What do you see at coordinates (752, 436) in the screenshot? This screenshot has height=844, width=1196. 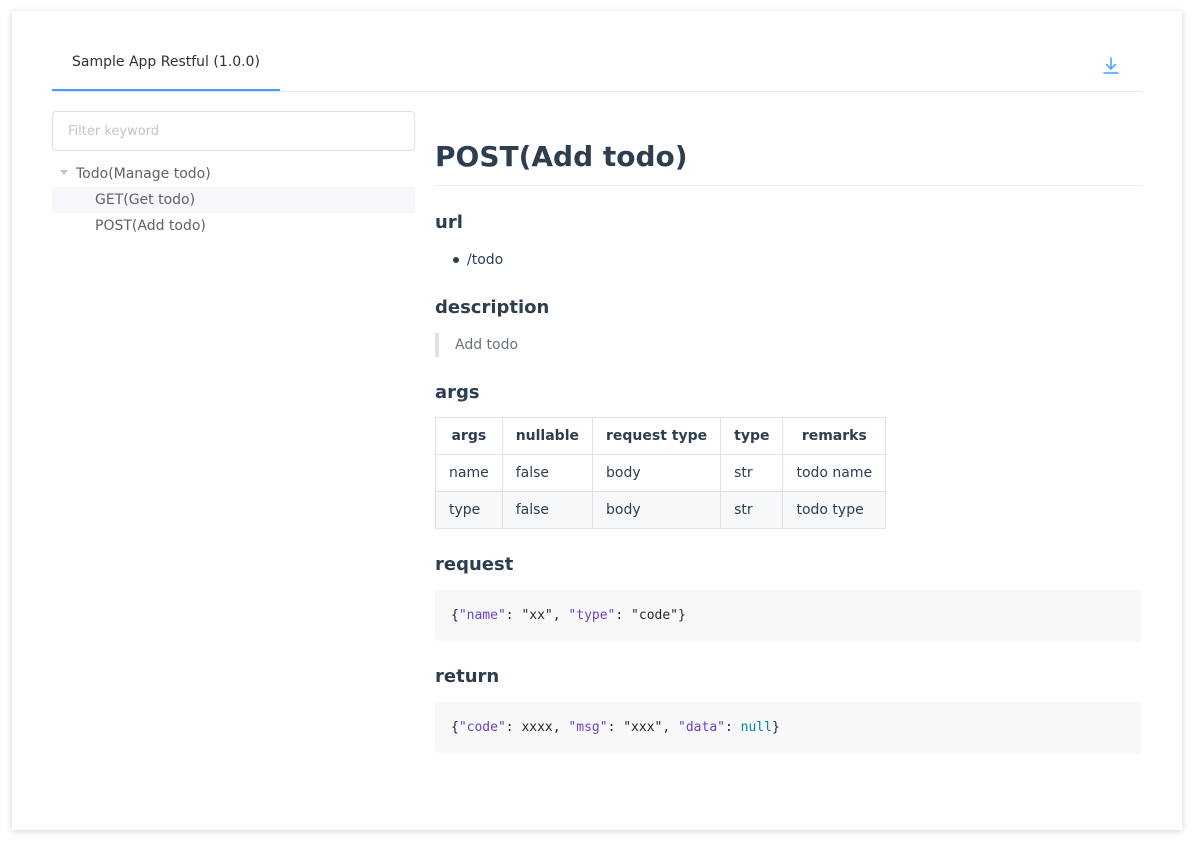 I see `column-header: type` at bounding box center [752, 436].